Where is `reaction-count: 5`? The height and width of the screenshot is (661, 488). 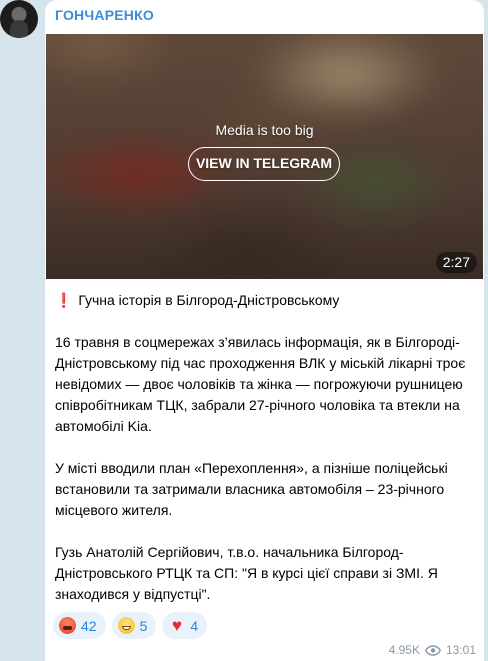
reaction-count: 5 is located at coordinates (143, 625).